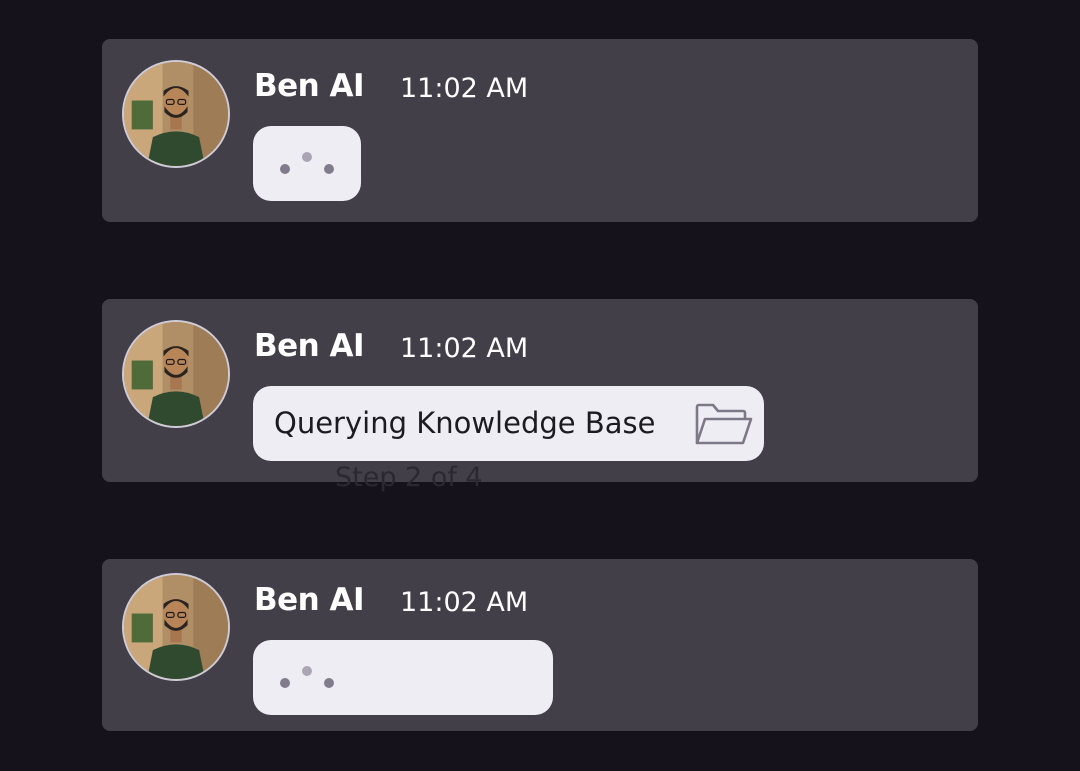 The width and height of the screenshot is (1080, 771). What do you see at coordinates (723, 424) in the screenshot?
I see `folder-icon` at bounding box center [723, 424].